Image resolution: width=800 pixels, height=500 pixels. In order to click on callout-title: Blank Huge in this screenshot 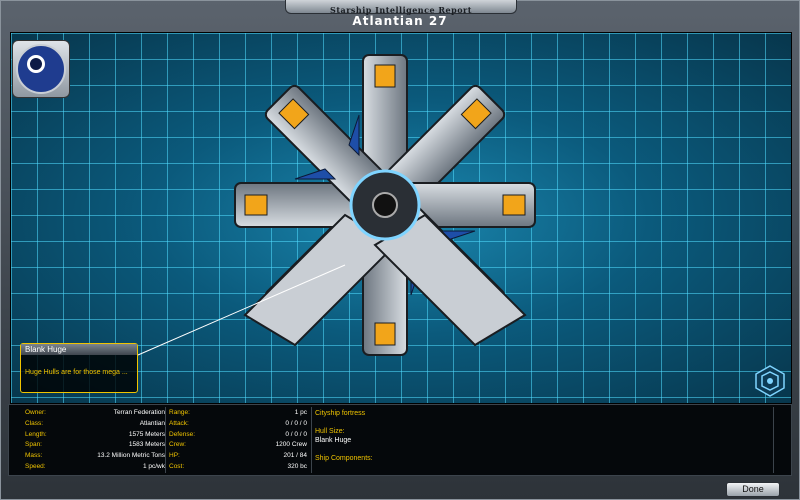, I will do `click(79, 349)`.